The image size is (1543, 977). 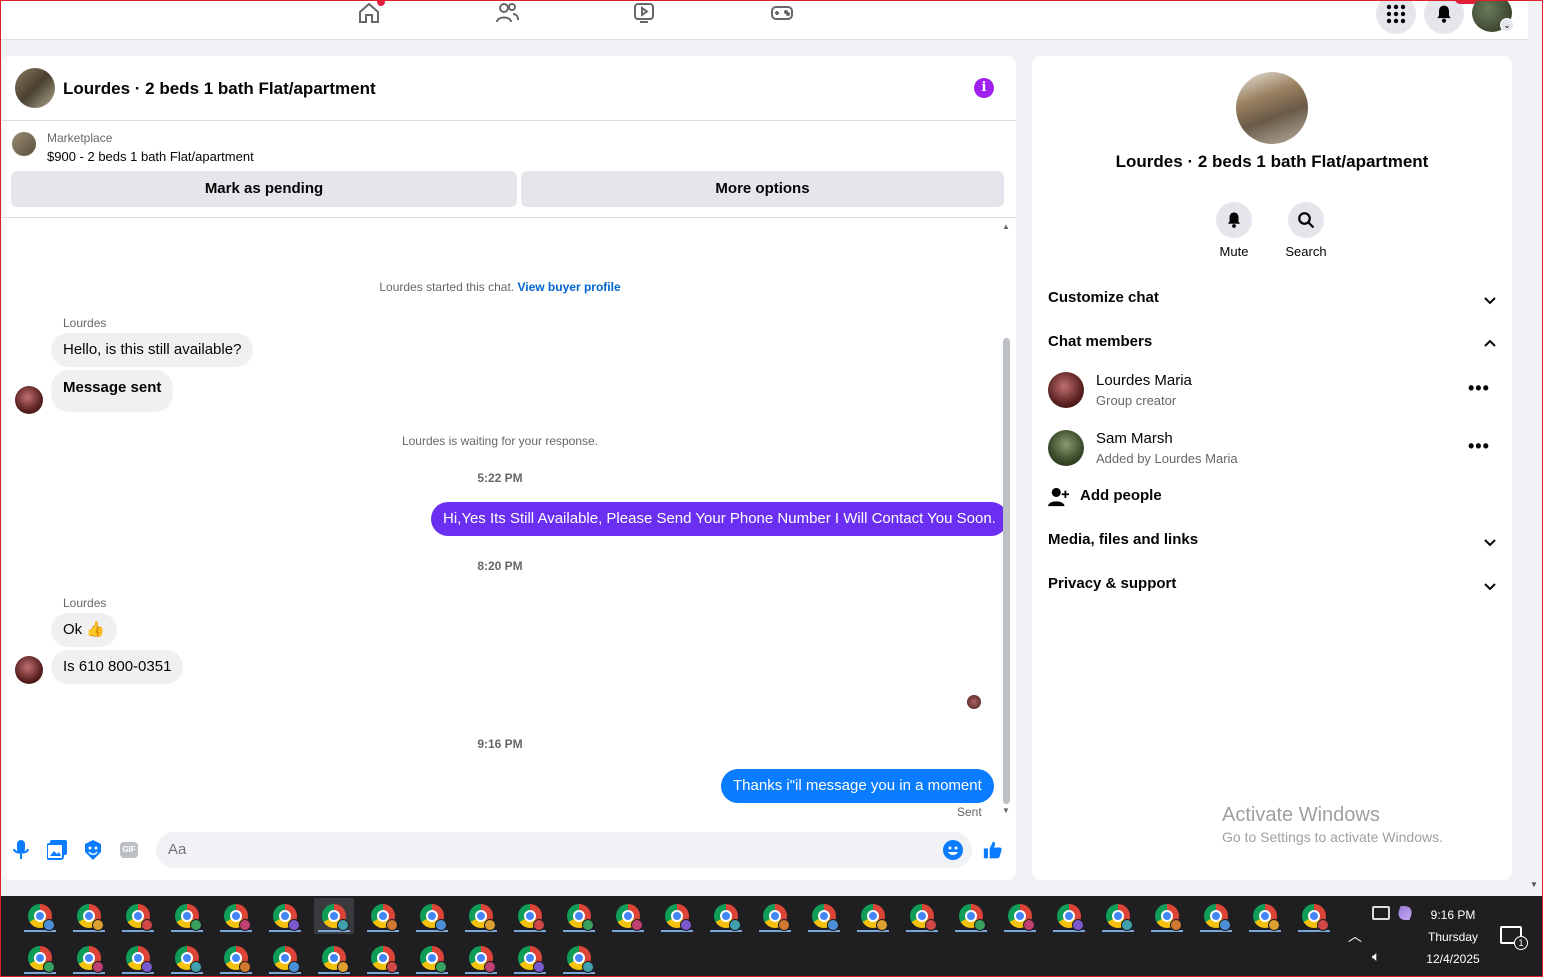 I want to click on outgoing-message: Thanks i"il message you in a moment, so click(x=857, y=786).